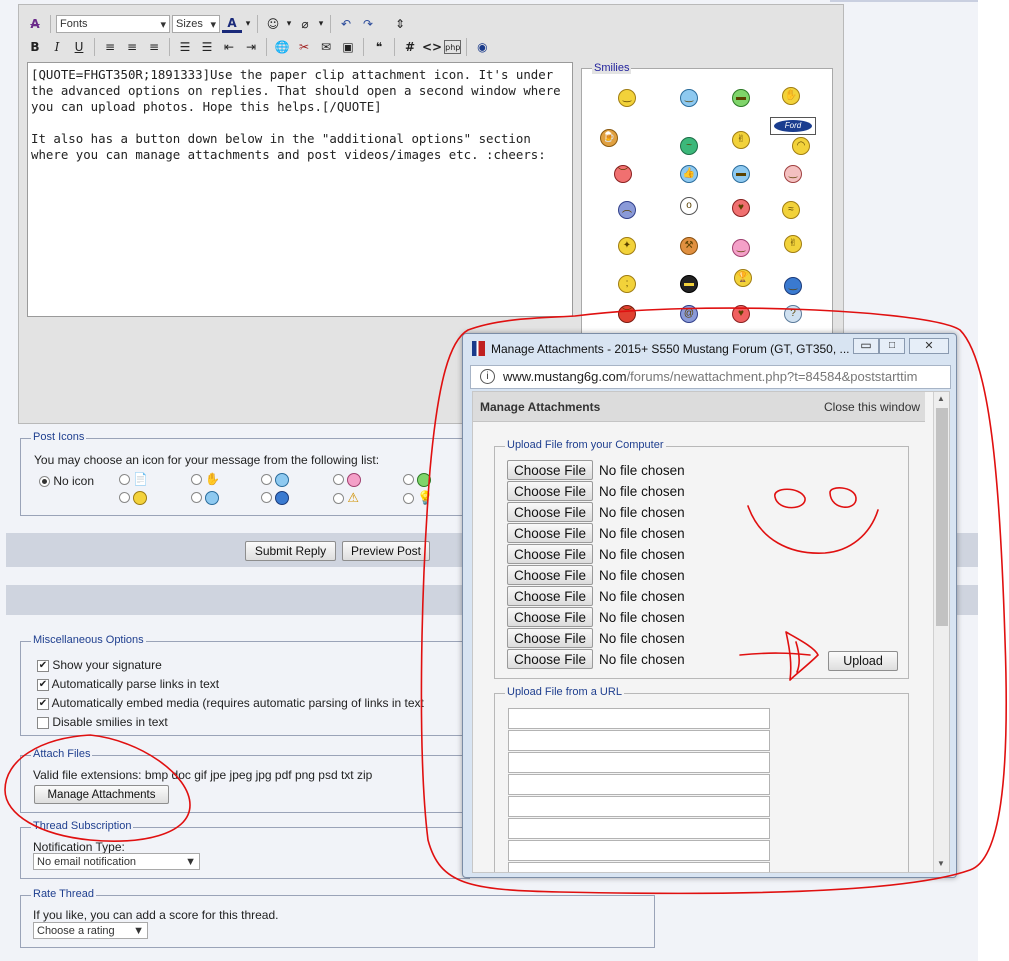 This screenshot has width=1009, height=961. What do you see at coordinates (802, 656) in the screenshot?
I see `annotation-arrow-head` at bounding box center [802, 656].